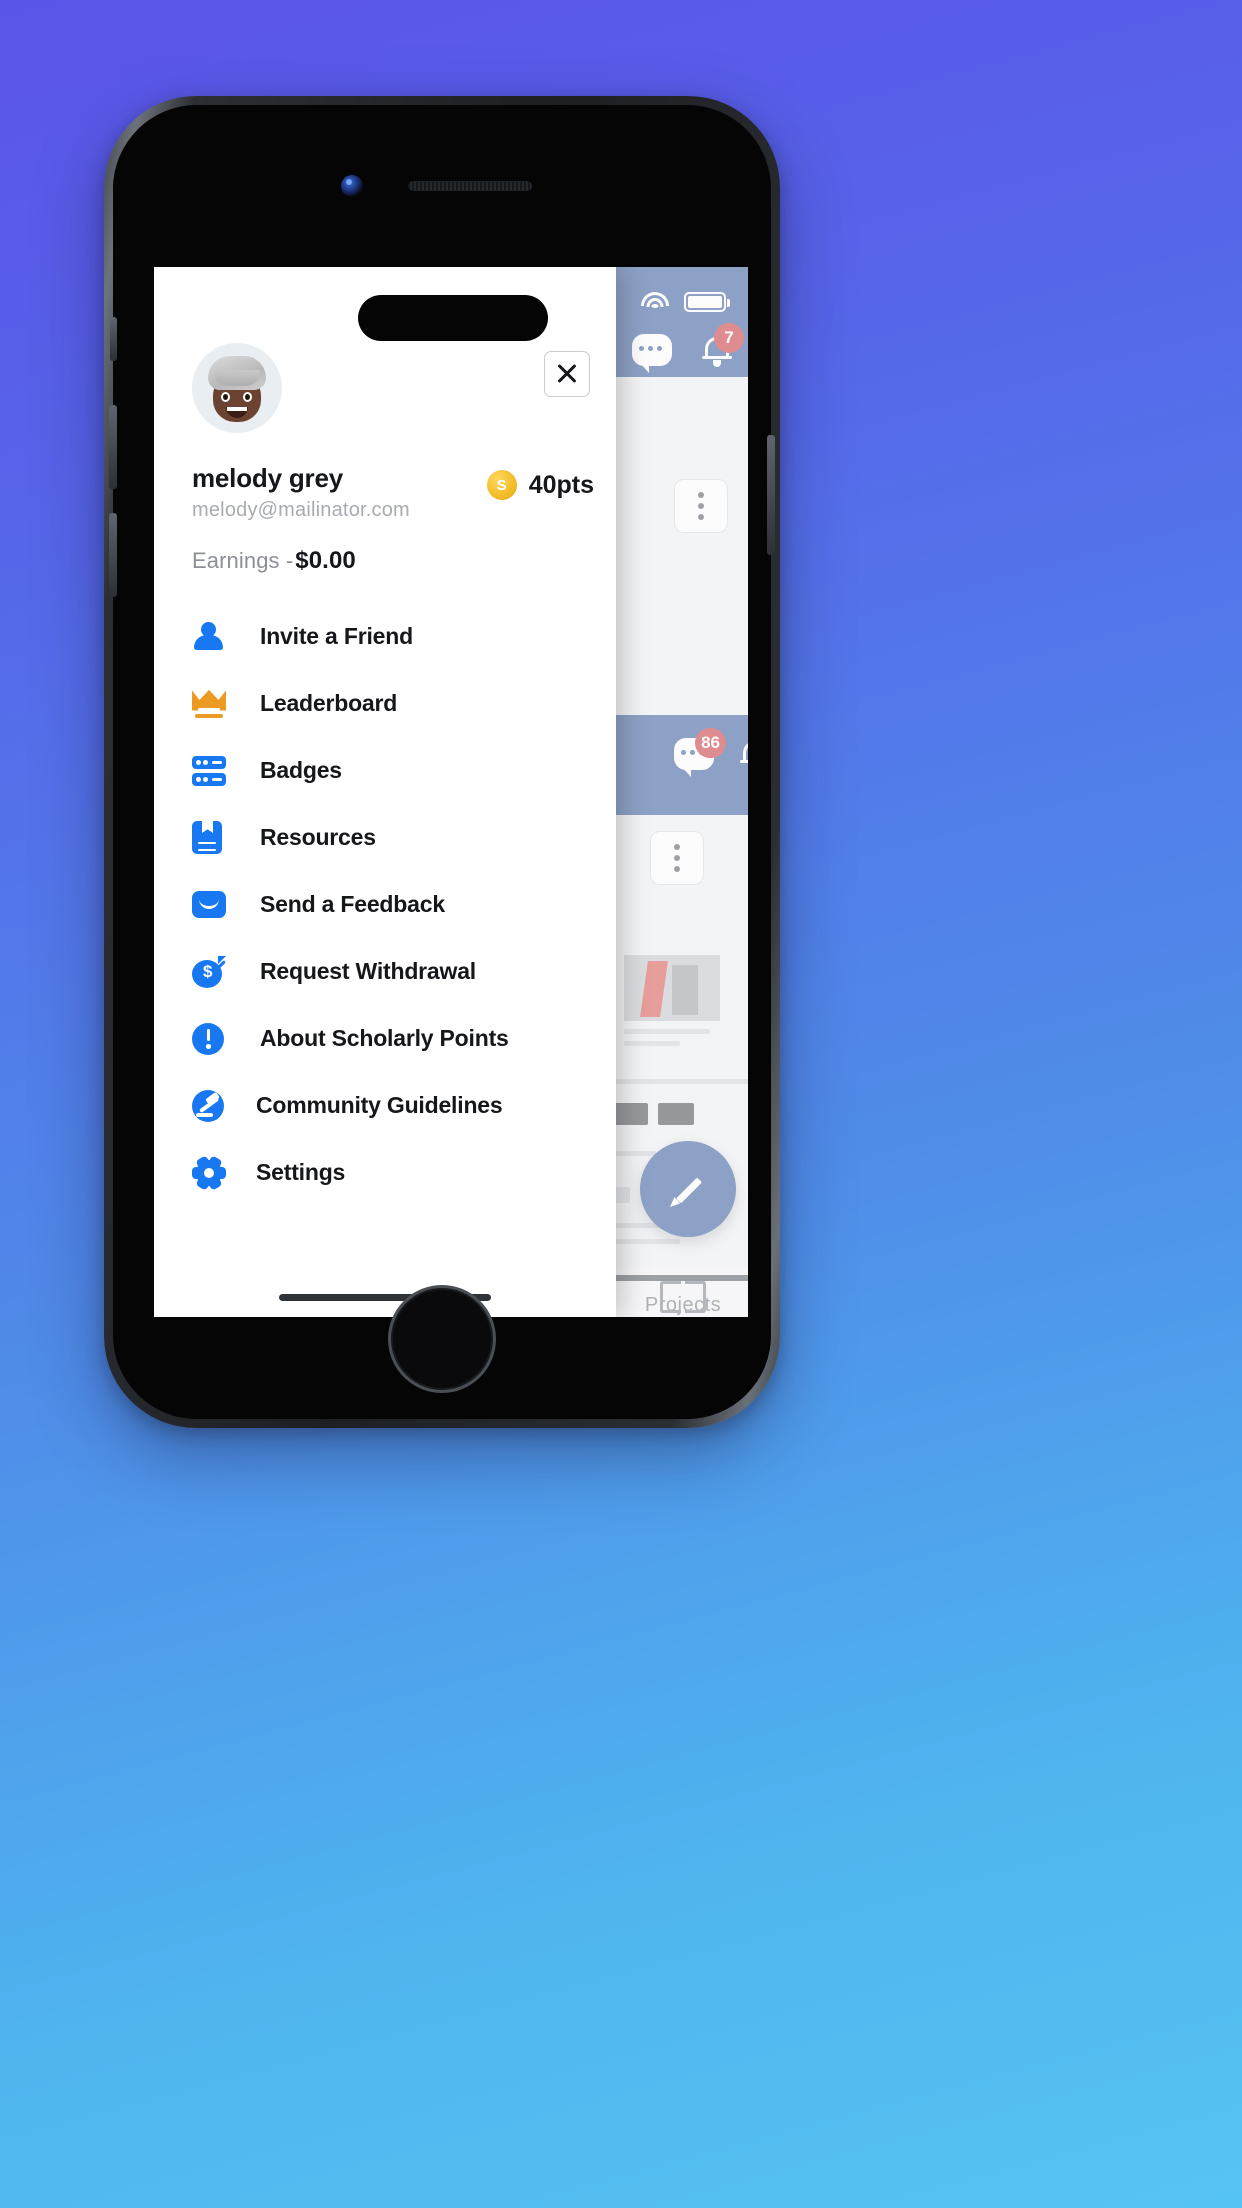 This screenshot has height=2208, width=1242. I want to click on money-bag-icon: $, so click(215, 971).